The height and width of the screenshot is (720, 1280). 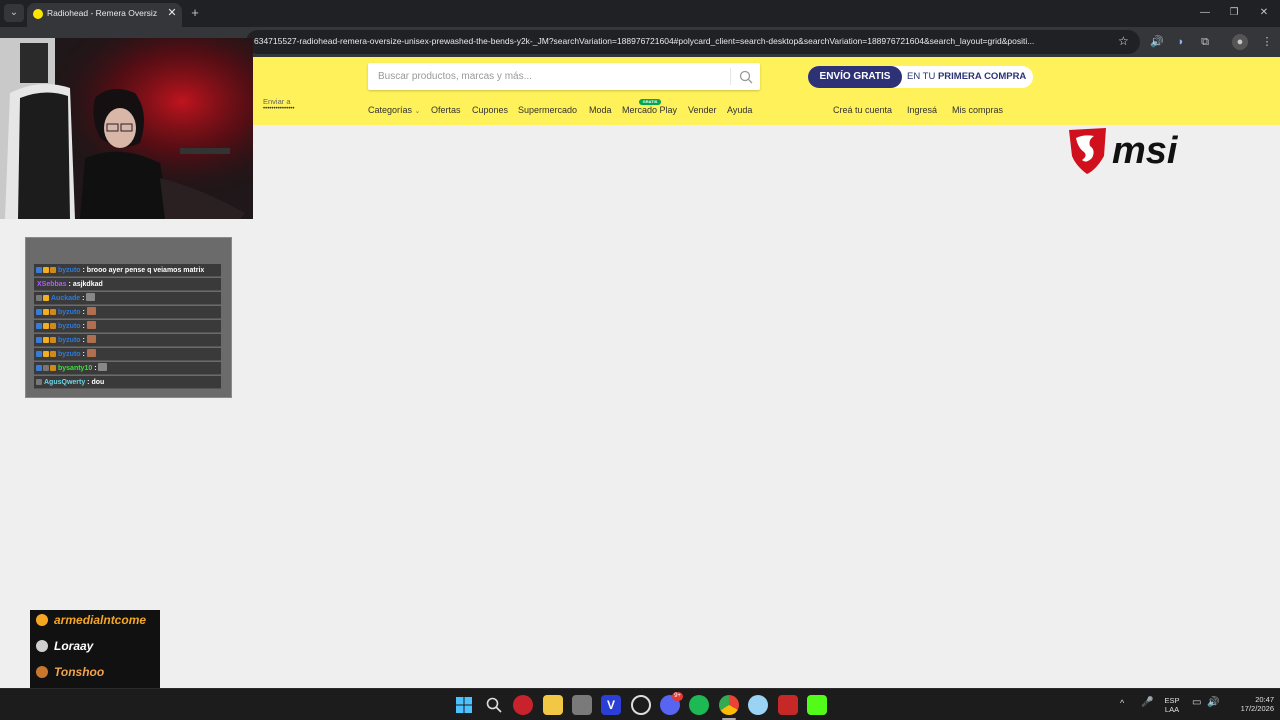 What do you see at coordinates (98, 382) in the screenshot?
I see `chat-text: dou` at bounding box center [98, 382].